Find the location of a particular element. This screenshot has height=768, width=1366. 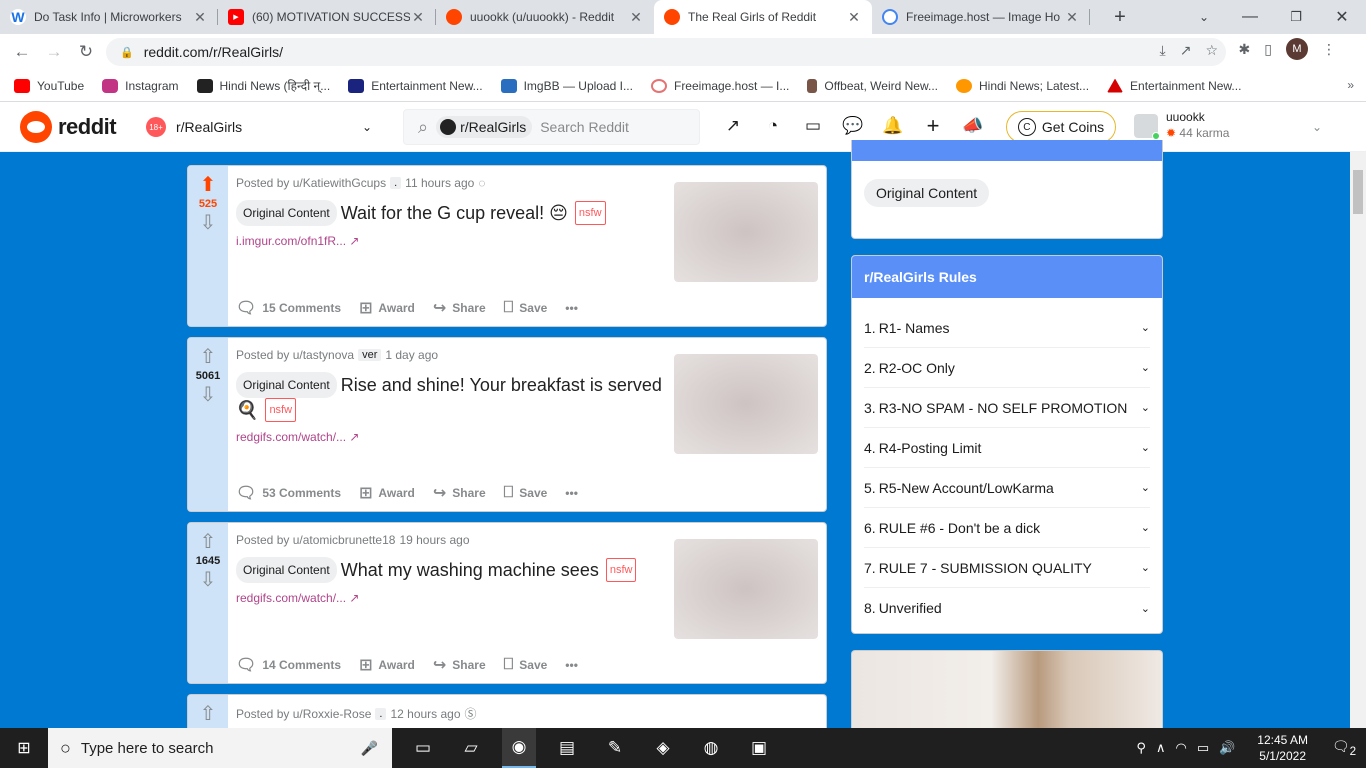

search-input: Search Reddit is located at coordinates (584, 127).